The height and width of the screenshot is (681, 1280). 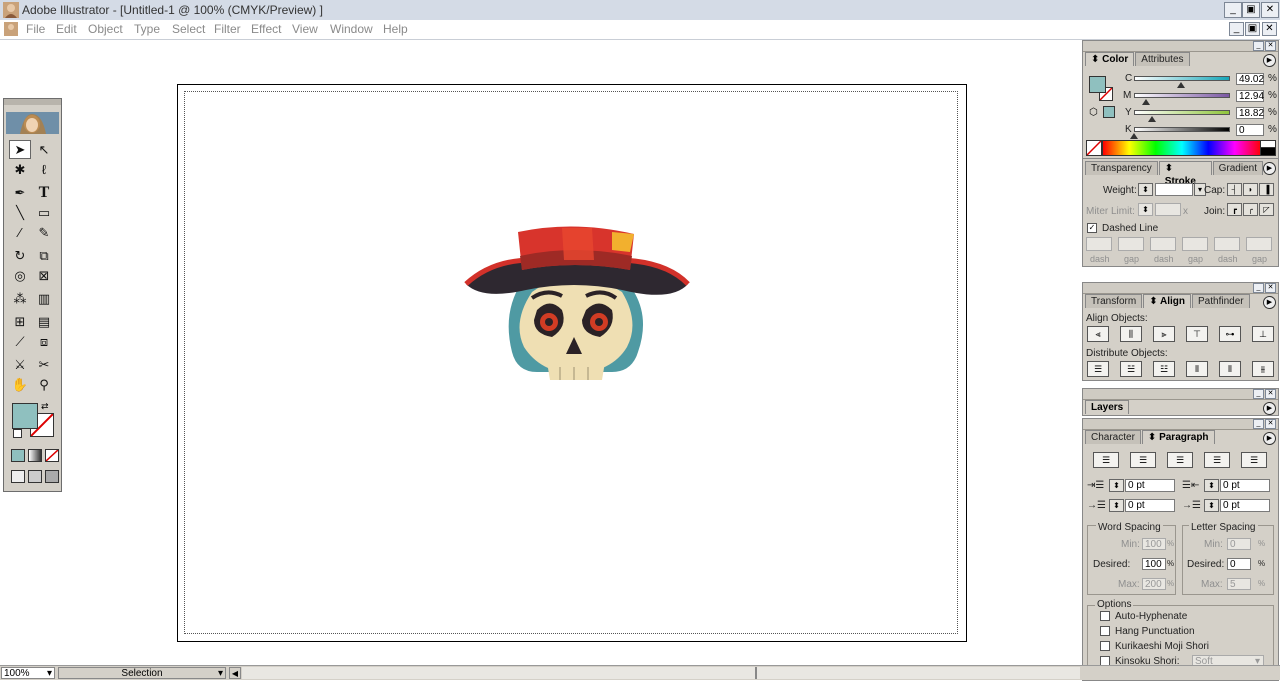 I want to click on menu-filter: Filter, so click(x=227, y=29).